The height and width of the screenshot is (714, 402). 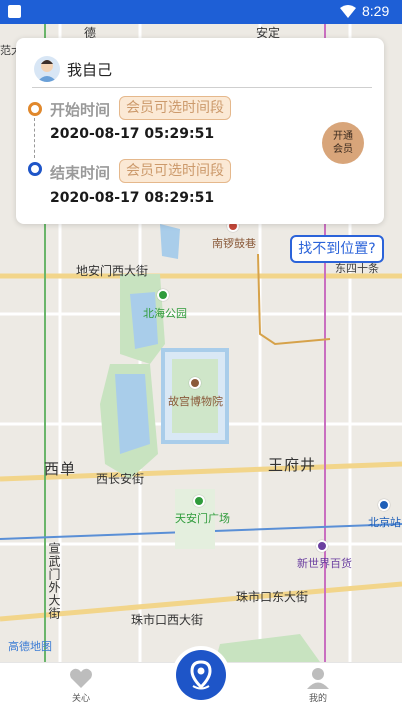 What do you see at coordinates (120, 479) in the screenshot?
I see `road-label: 西长安街` at bounding box center [120, 479].